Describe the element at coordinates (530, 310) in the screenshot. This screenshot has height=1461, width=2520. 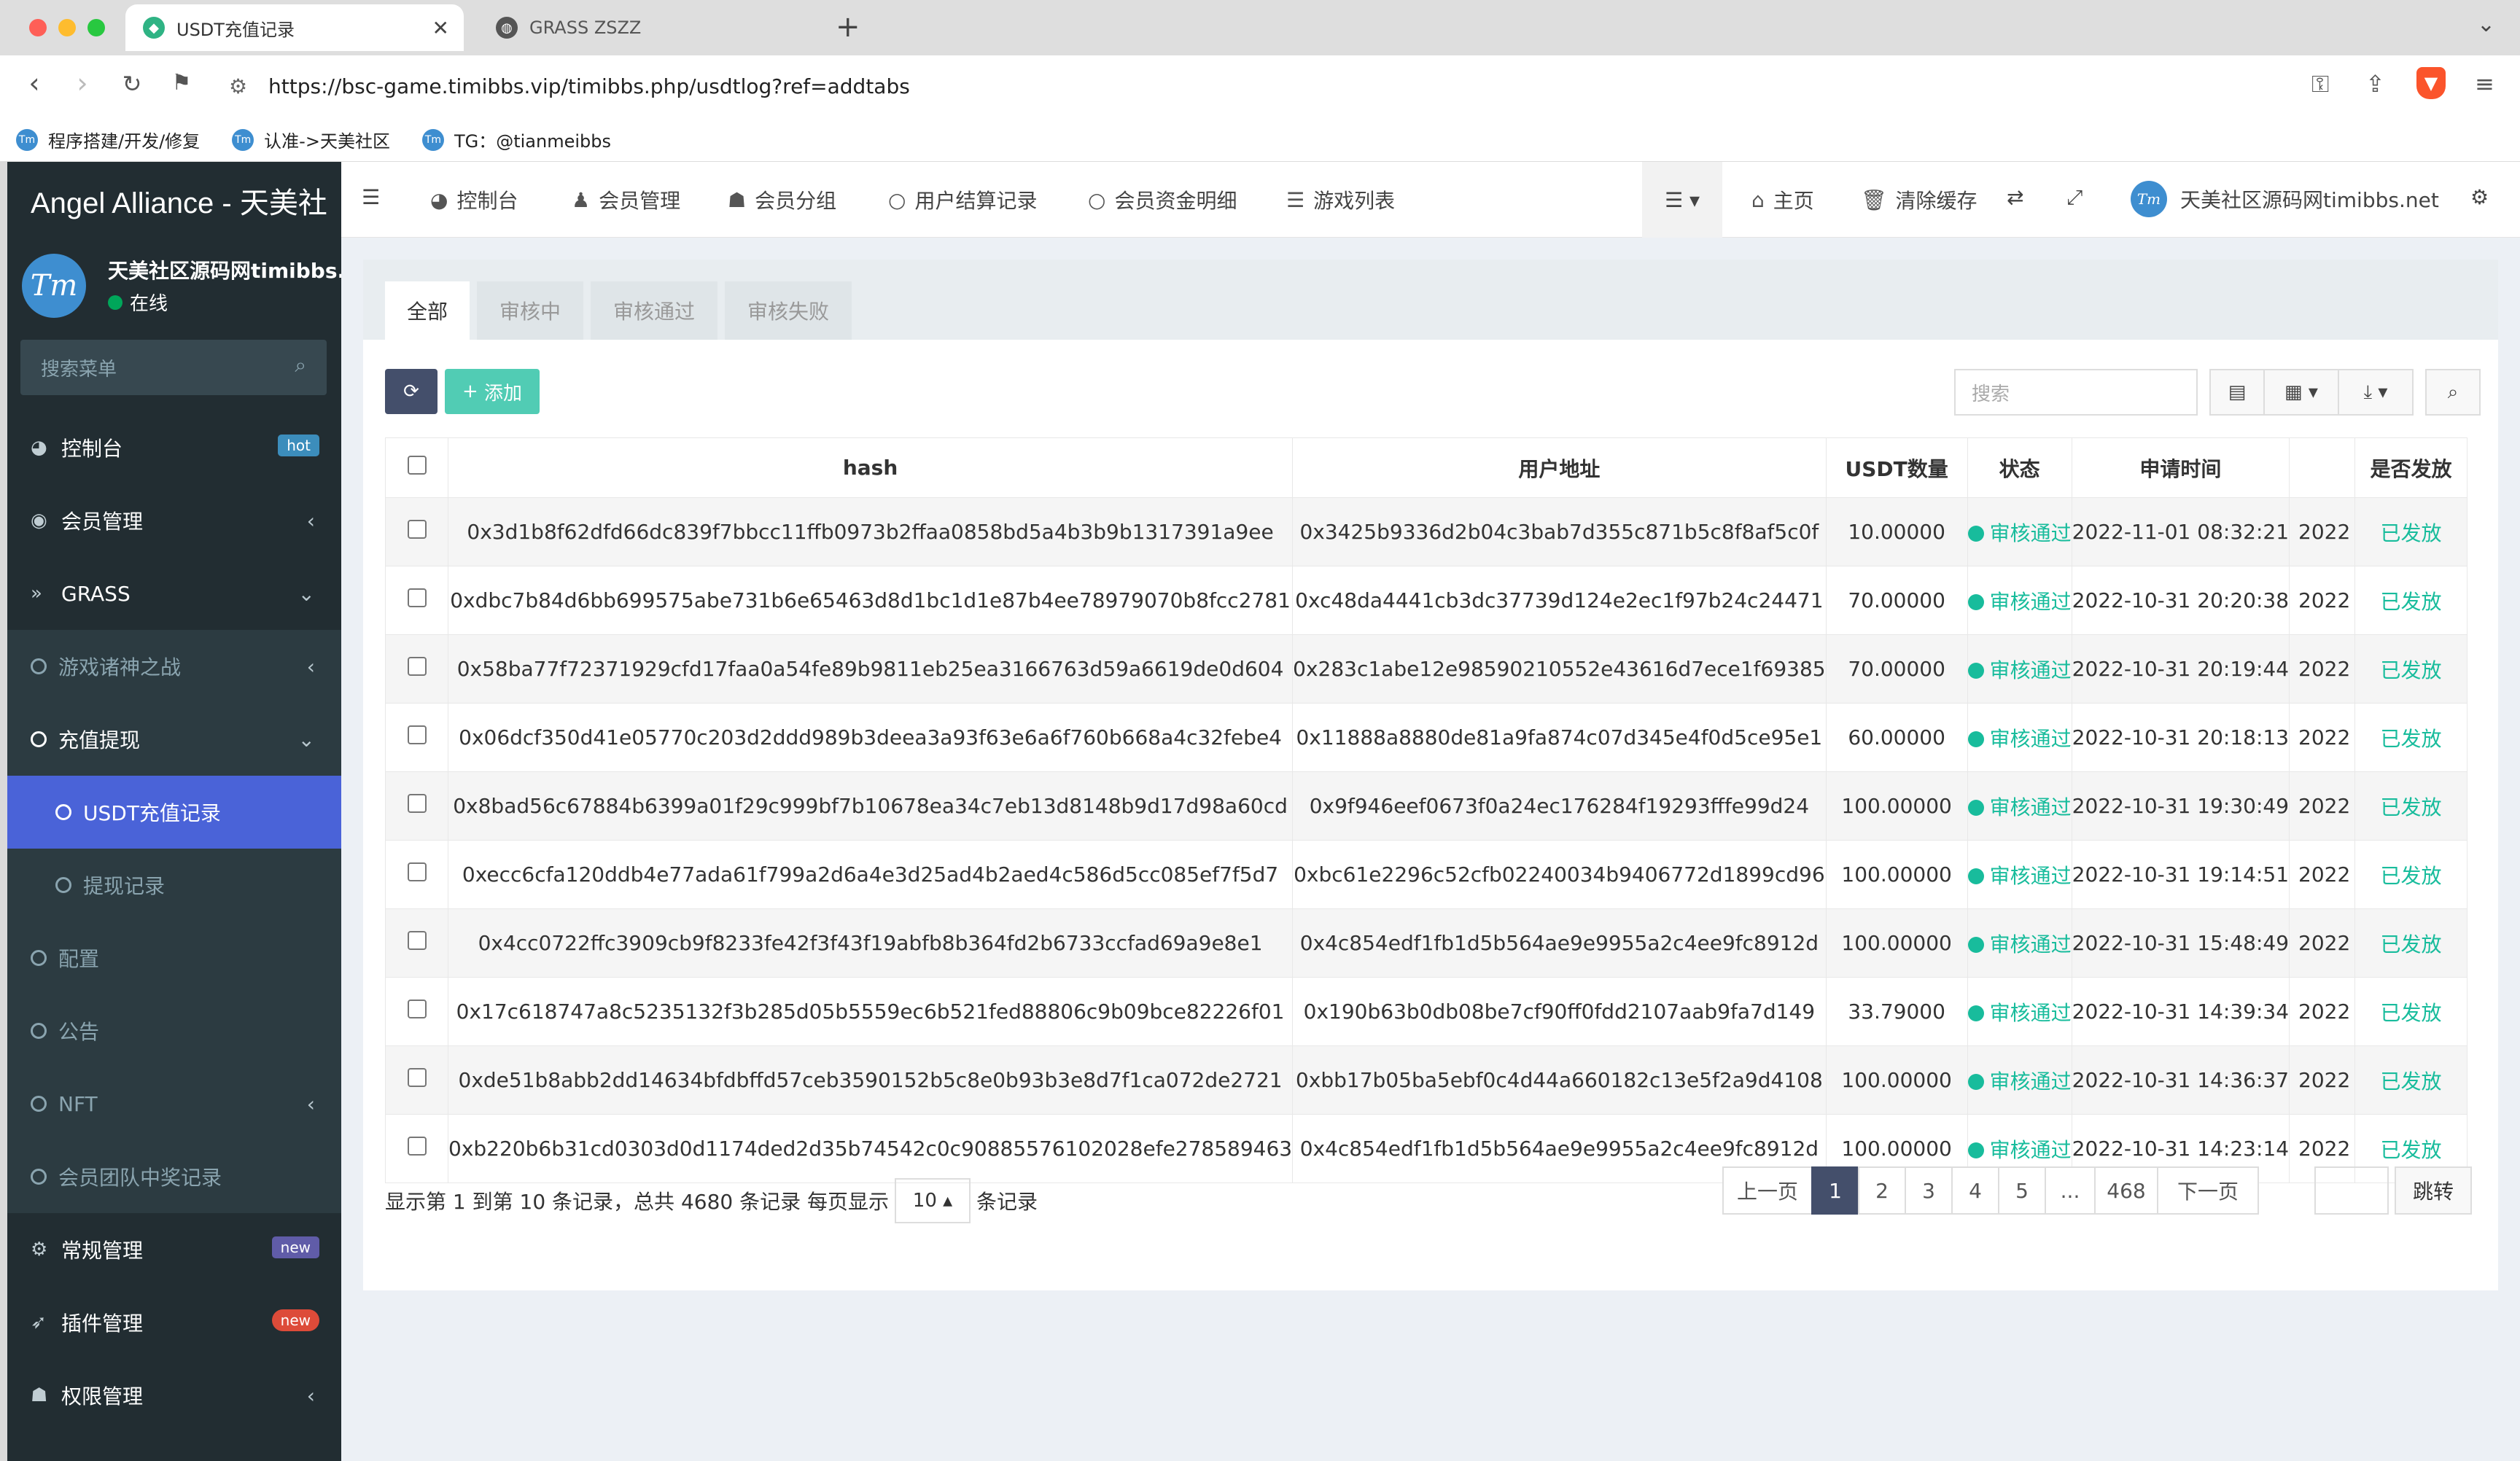
I see `tab-reviewing: 审核中` at that location.